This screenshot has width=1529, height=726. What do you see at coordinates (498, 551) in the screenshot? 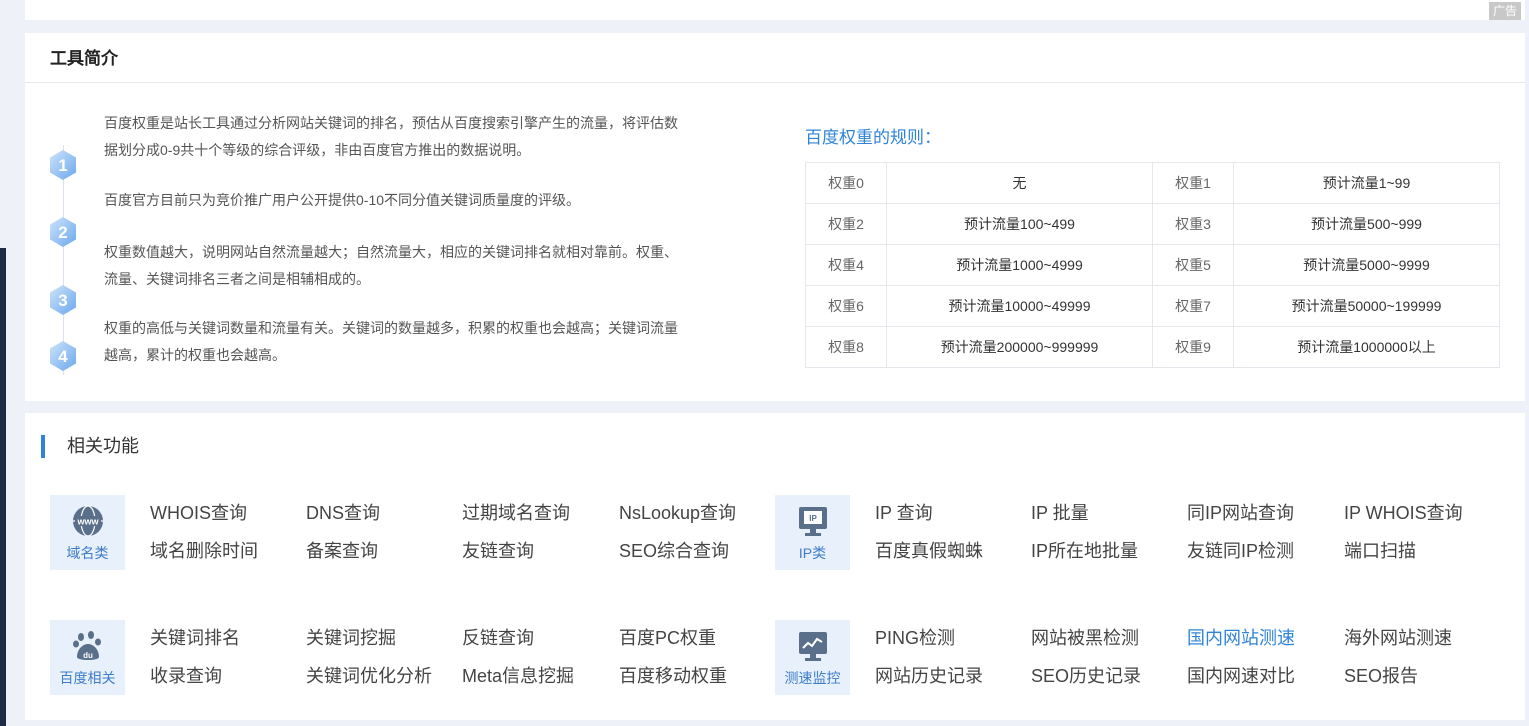
I see `feature-link: 友链查询` at bounding box center [498, 551].